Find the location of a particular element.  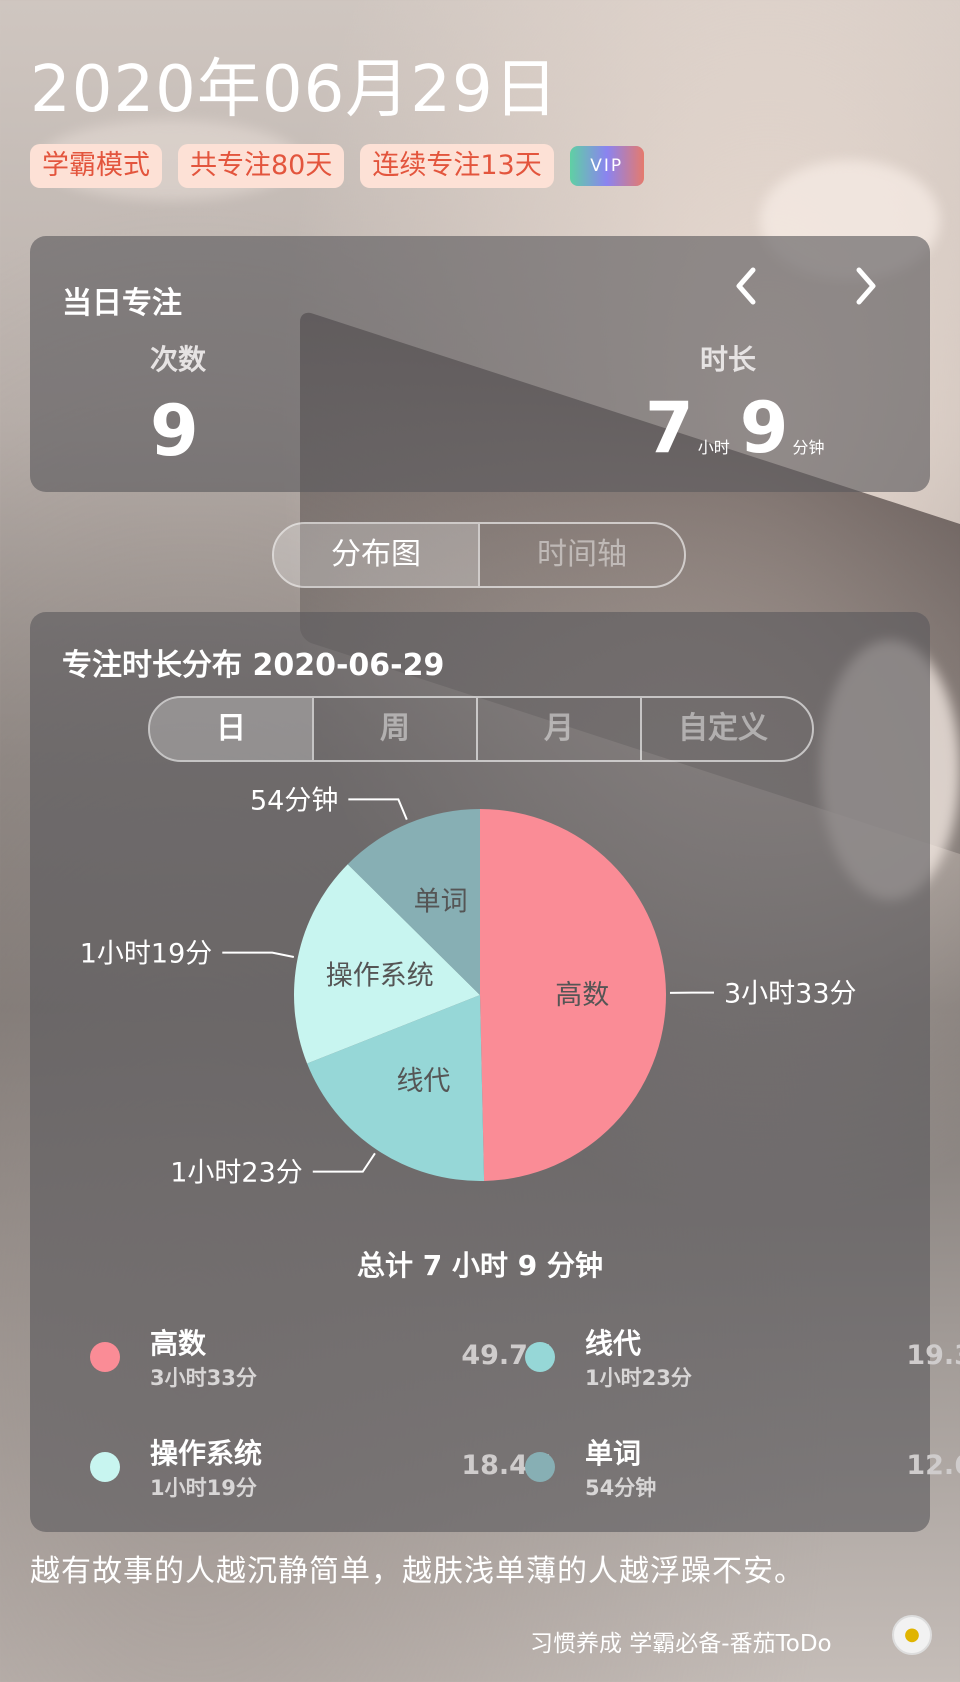

quote-text: 越有故事的人越沉静简单，越肤浅单薄的人越浮躁不安。 is located at coordinates (417, 1571).